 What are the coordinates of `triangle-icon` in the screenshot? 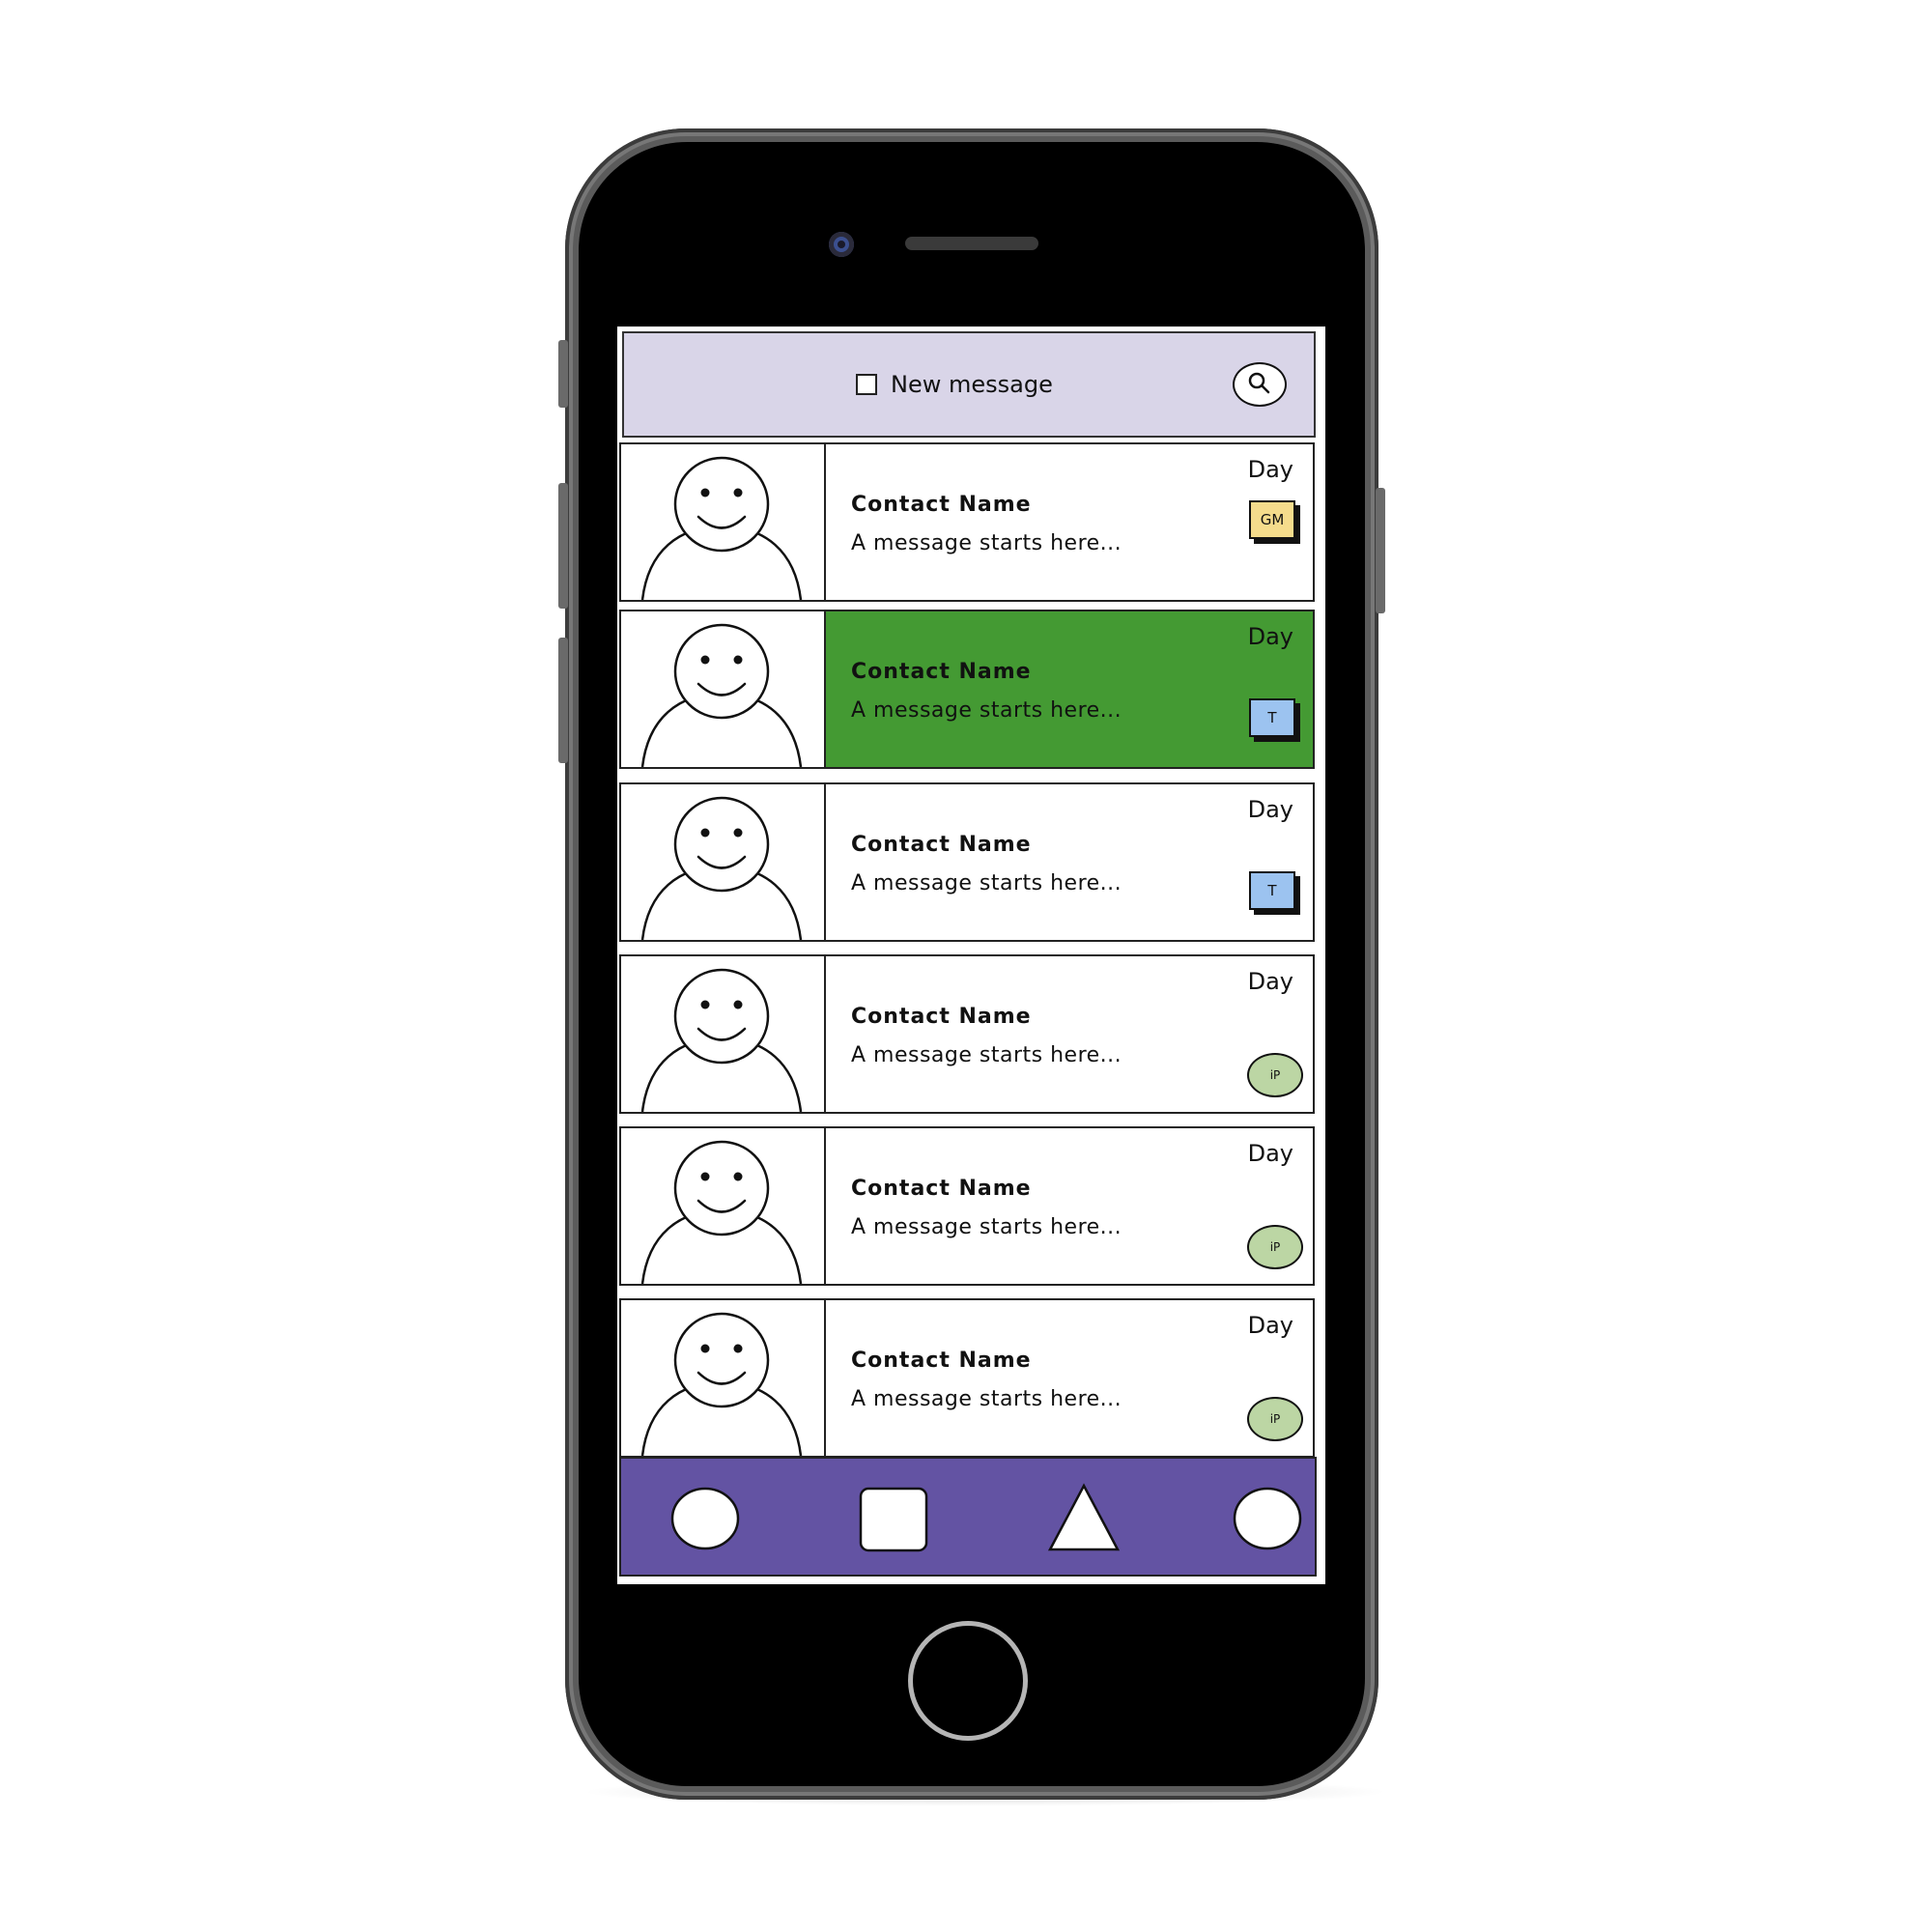 It's located at (1084, 1517).